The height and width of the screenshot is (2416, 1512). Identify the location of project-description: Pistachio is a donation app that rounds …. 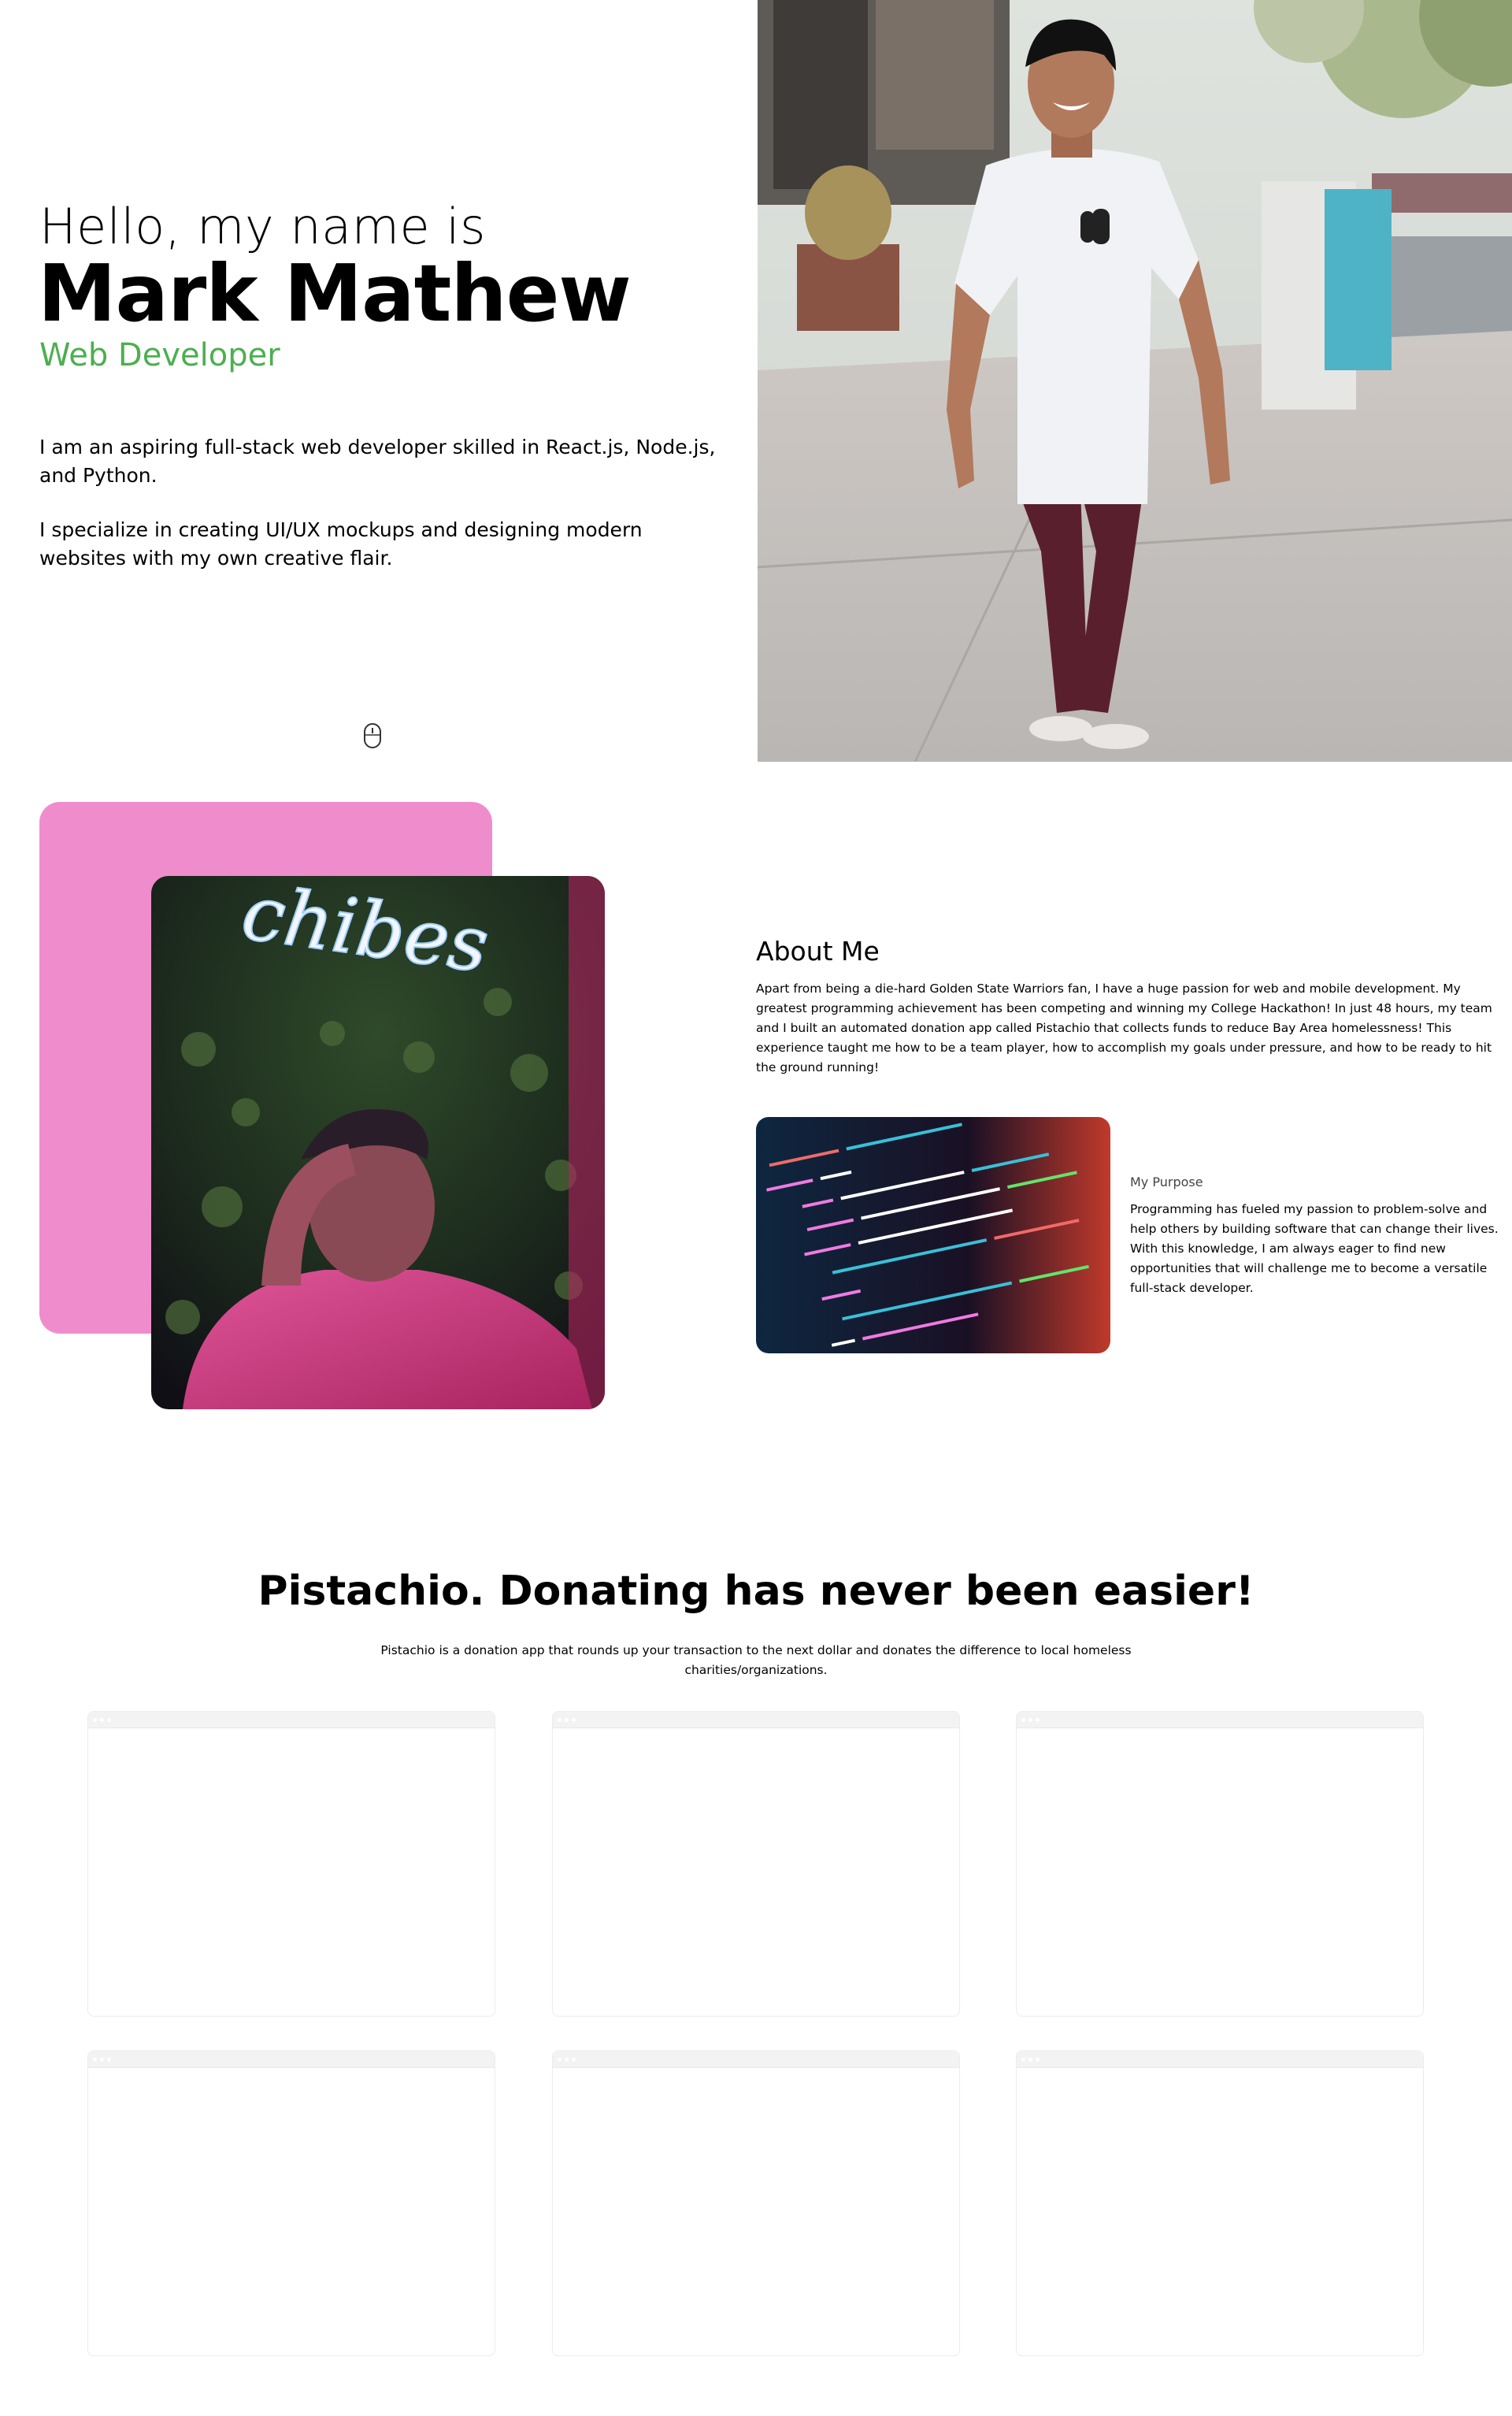
(756, 1660).